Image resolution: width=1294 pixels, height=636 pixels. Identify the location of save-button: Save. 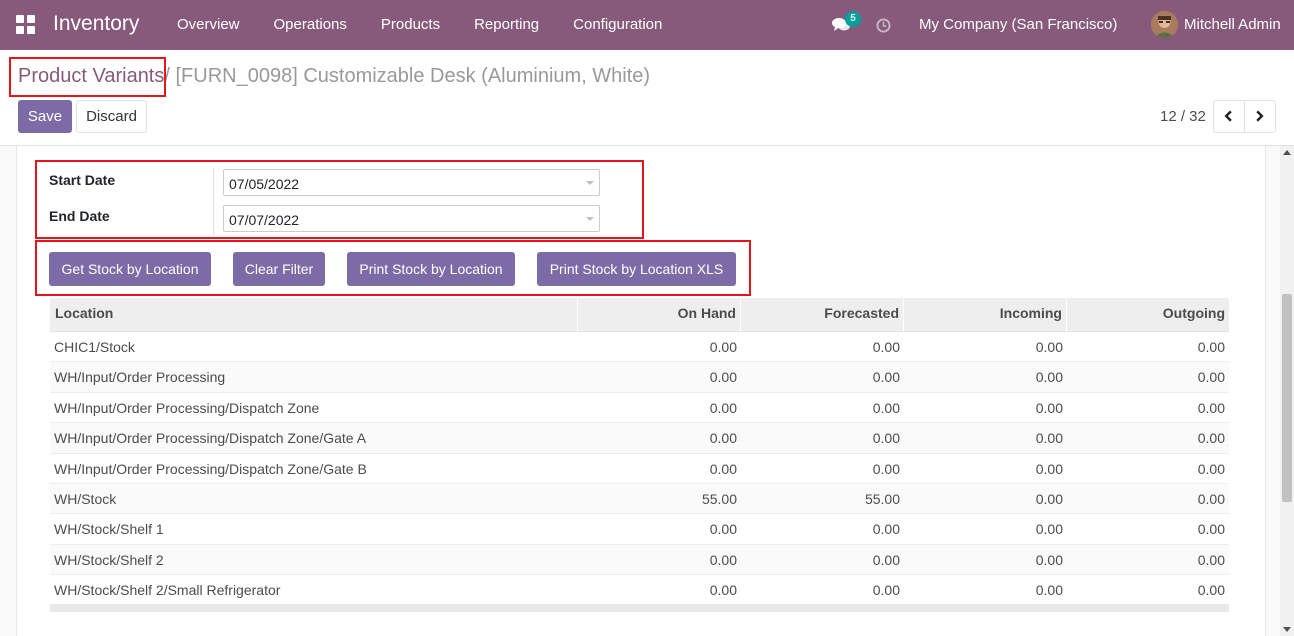
(45, 116).